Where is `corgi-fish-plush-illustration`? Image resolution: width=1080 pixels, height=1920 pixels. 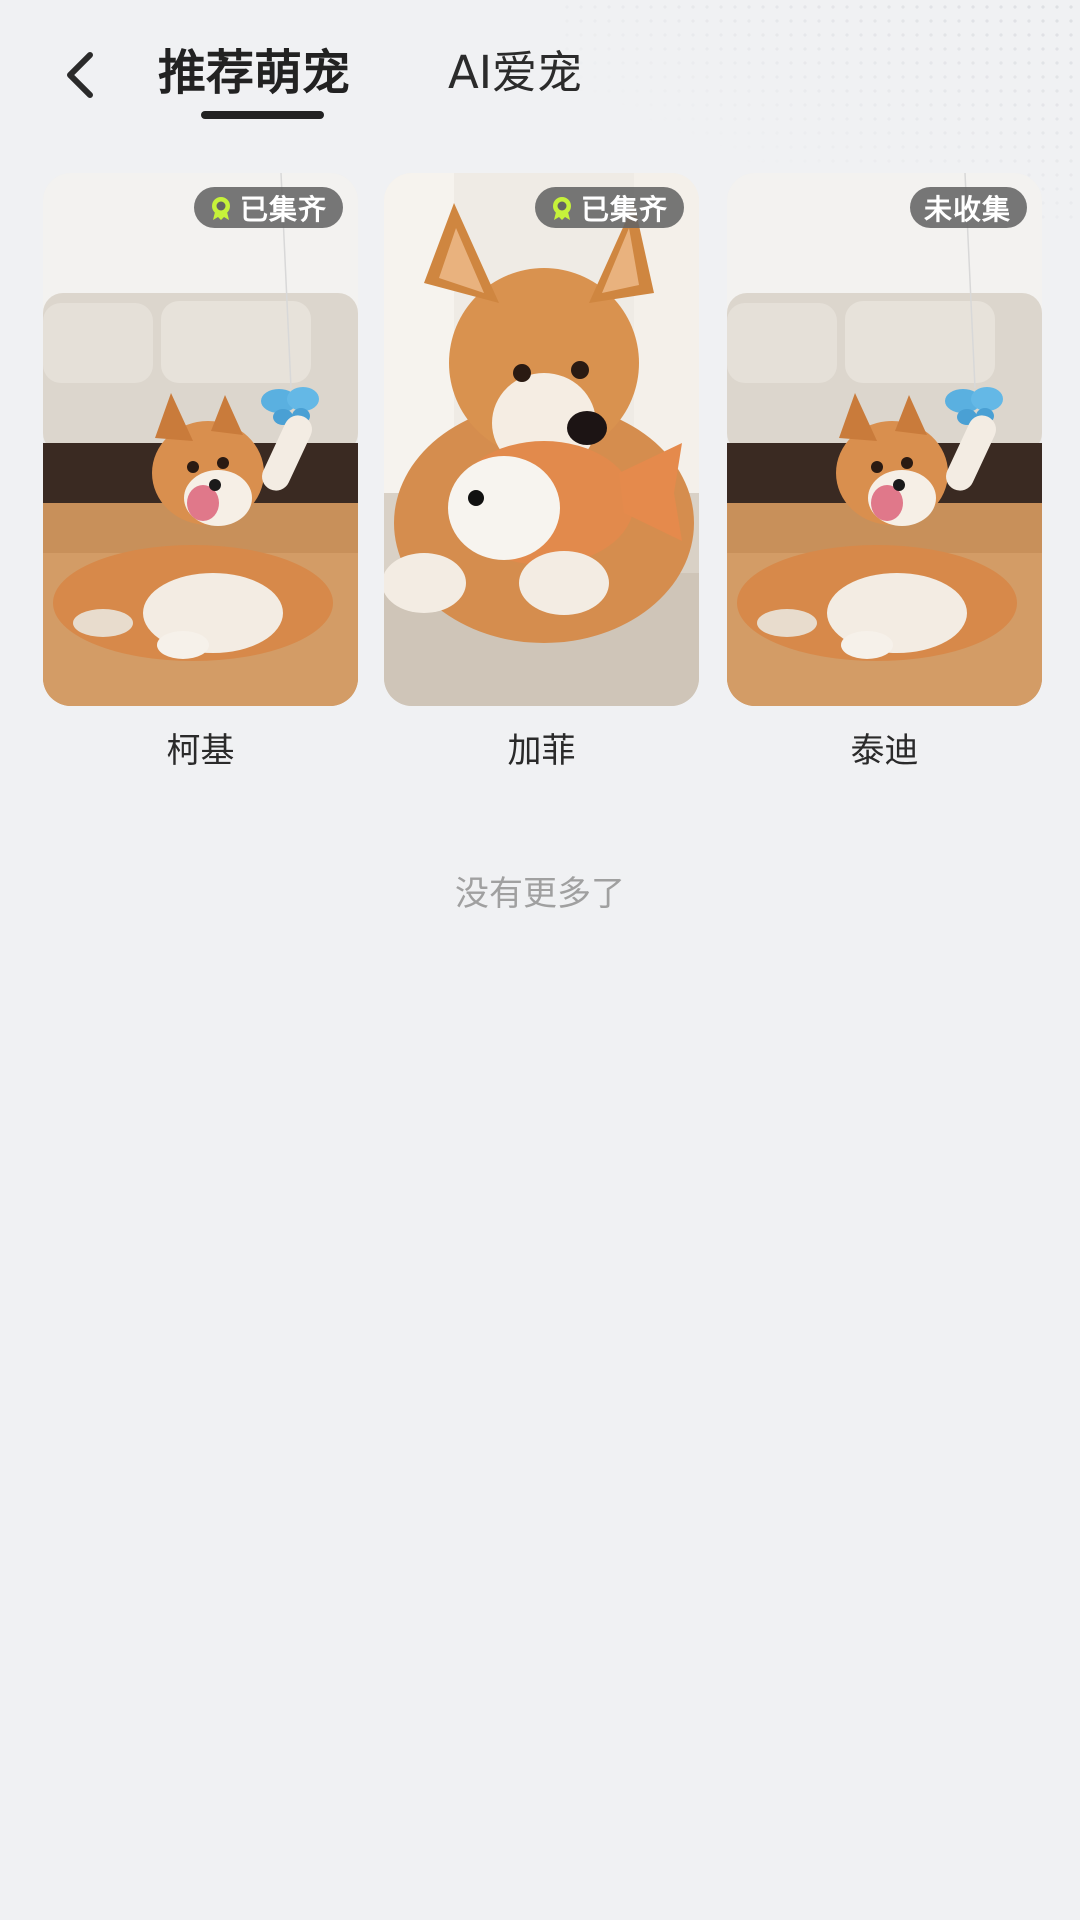
corgi-fish-plush-illustration is located at coordinates (541, 439).